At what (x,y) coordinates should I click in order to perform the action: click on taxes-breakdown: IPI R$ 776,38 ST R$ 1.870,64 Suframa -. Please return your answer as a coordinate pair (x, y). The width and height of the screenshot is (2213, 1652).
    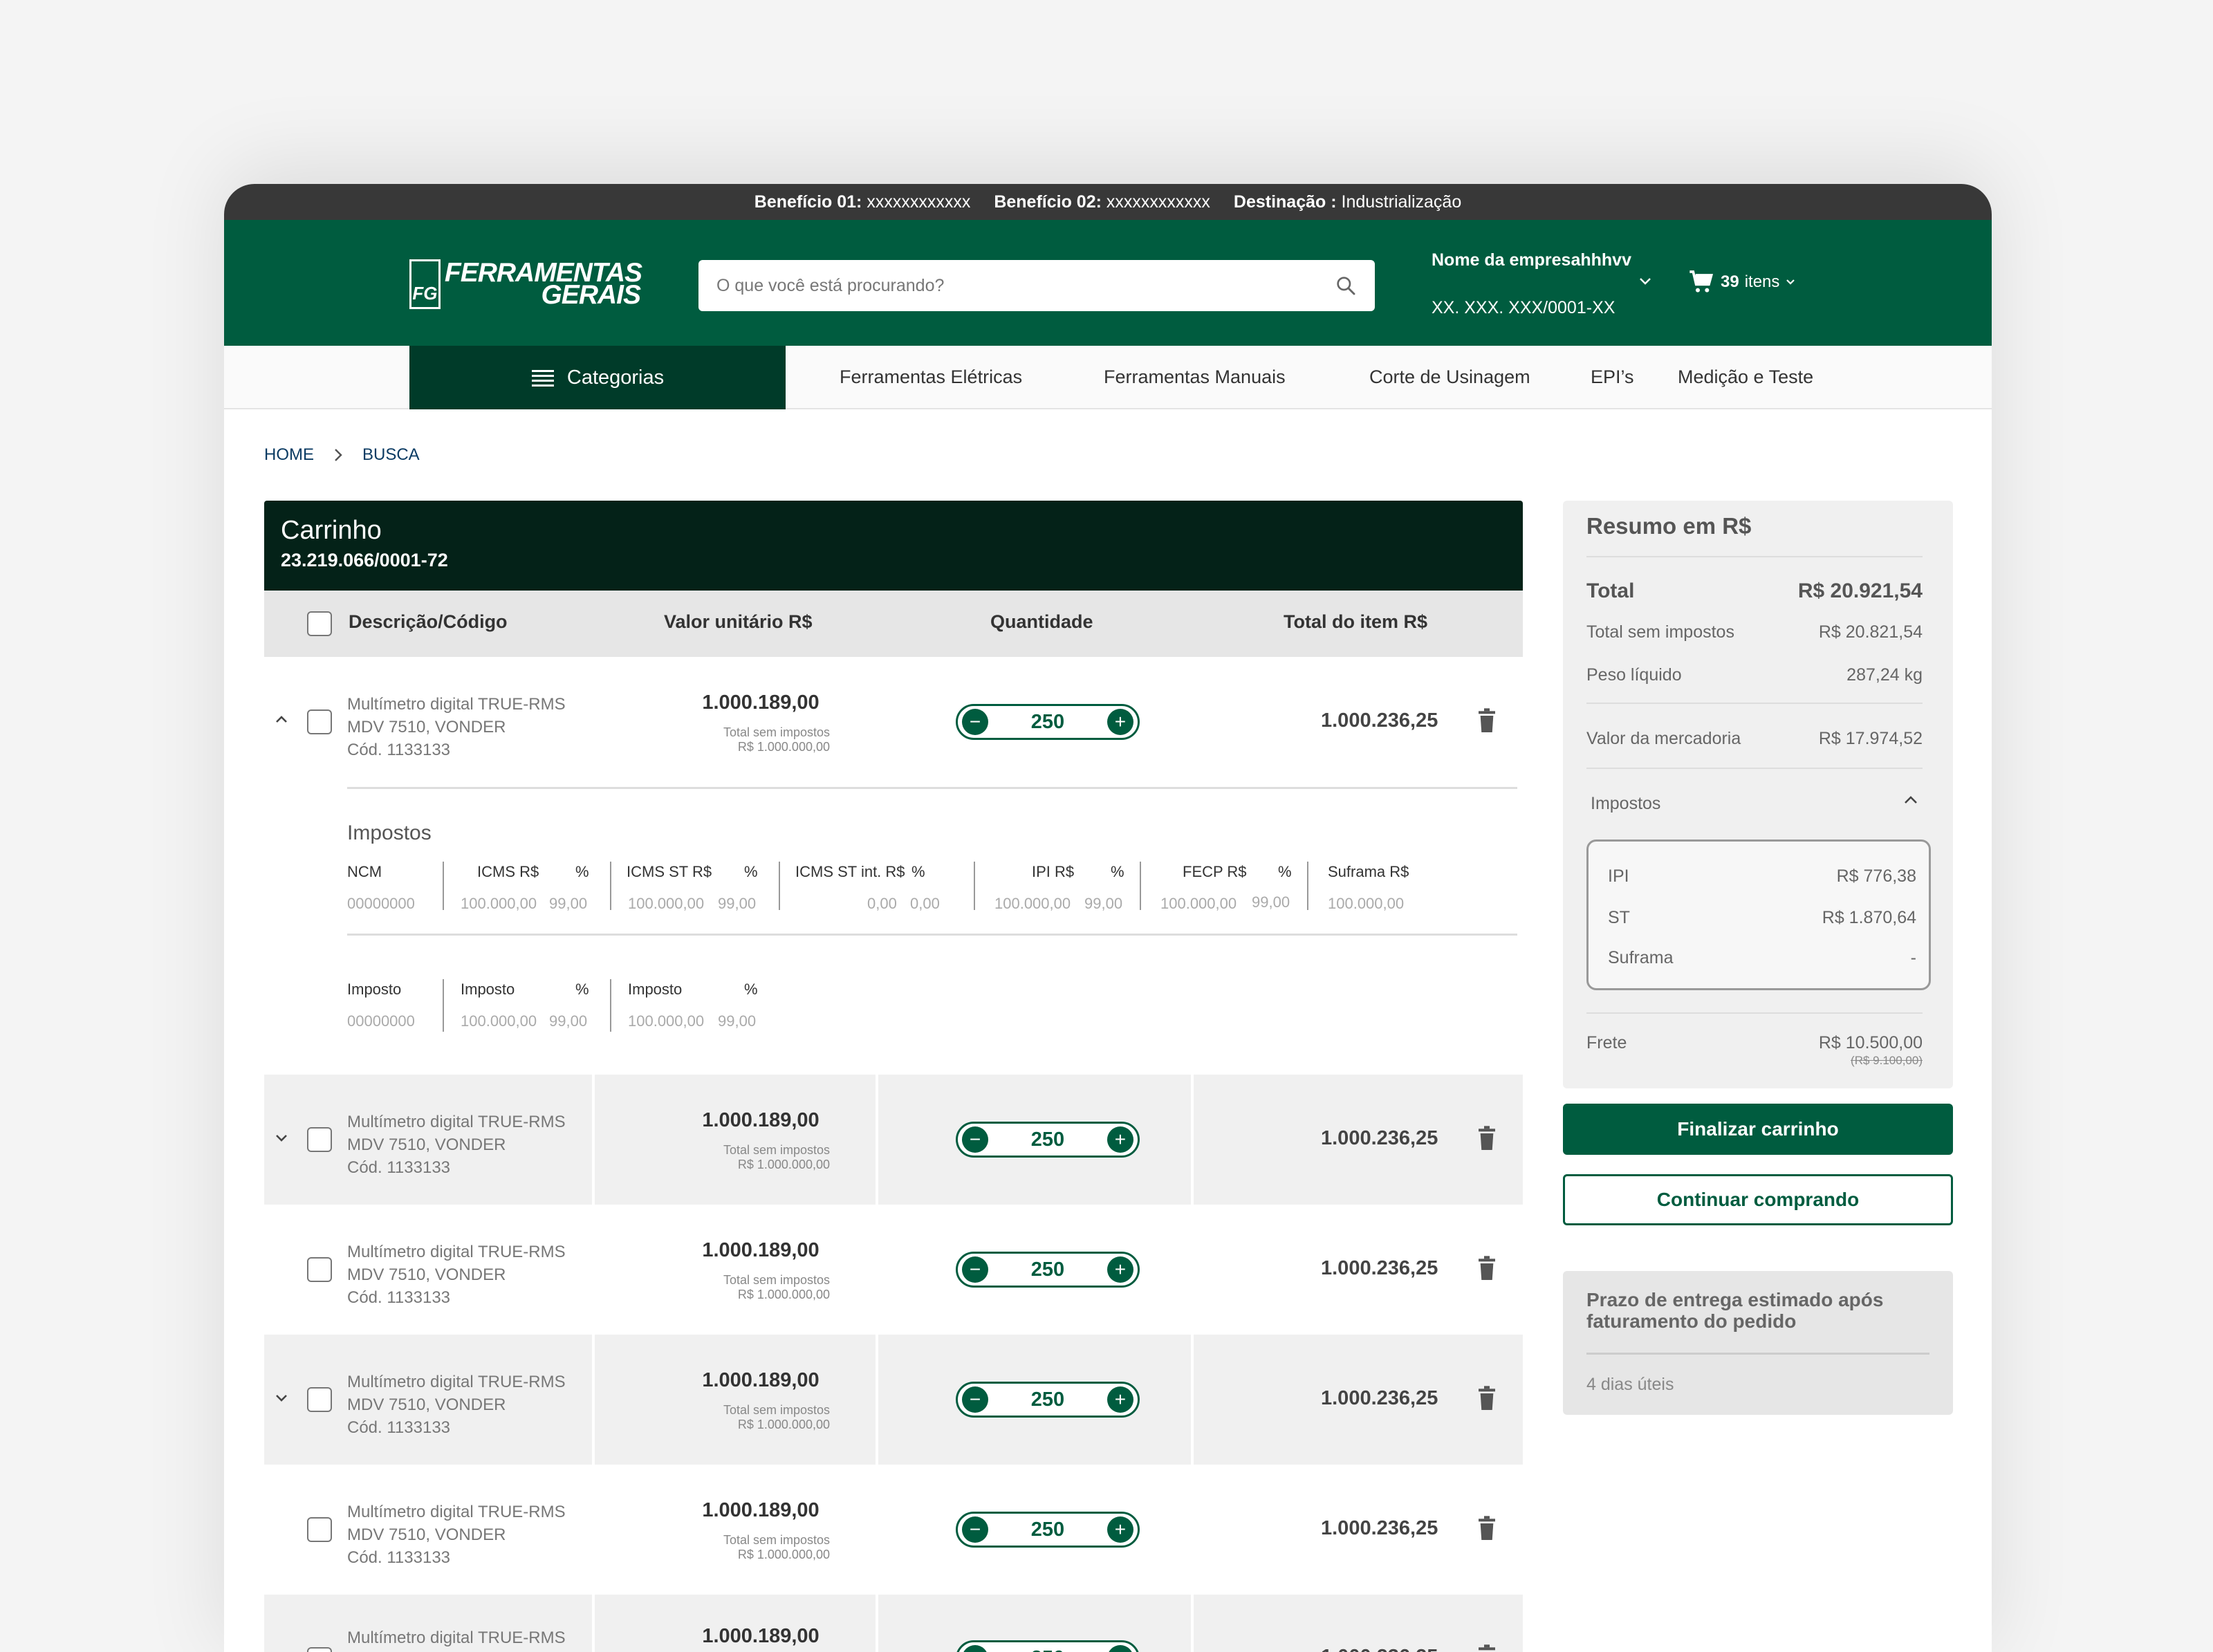
    Looking at the image, I should click on (1758, 915).